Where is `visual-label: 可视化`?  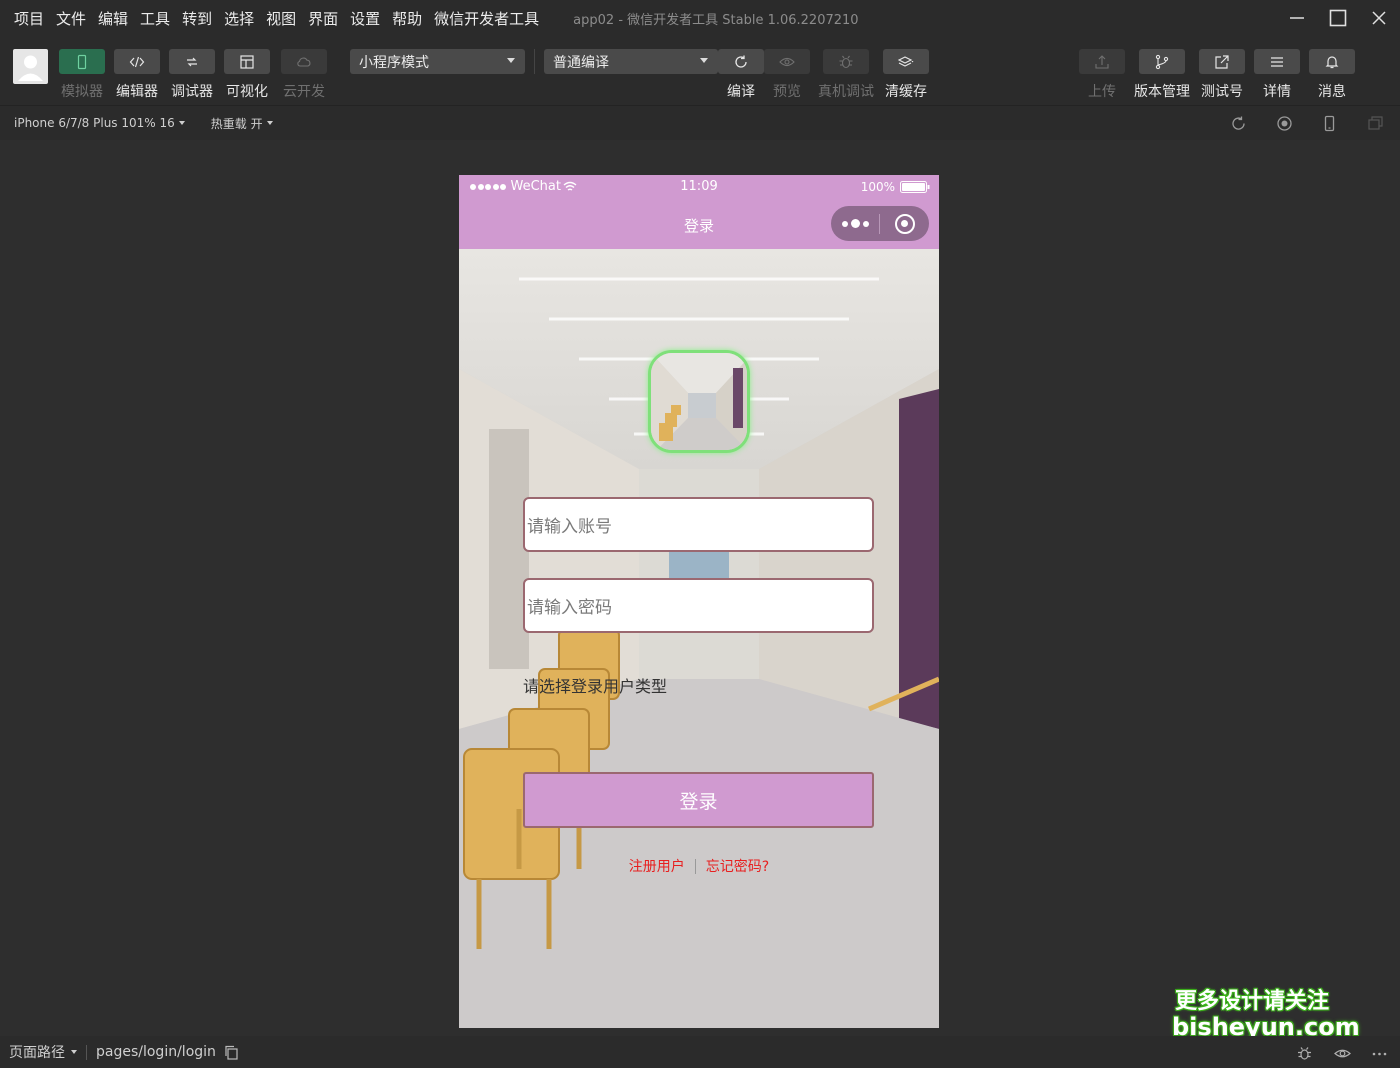 visual-label: 可视化 is located at coordinates (247, 92).